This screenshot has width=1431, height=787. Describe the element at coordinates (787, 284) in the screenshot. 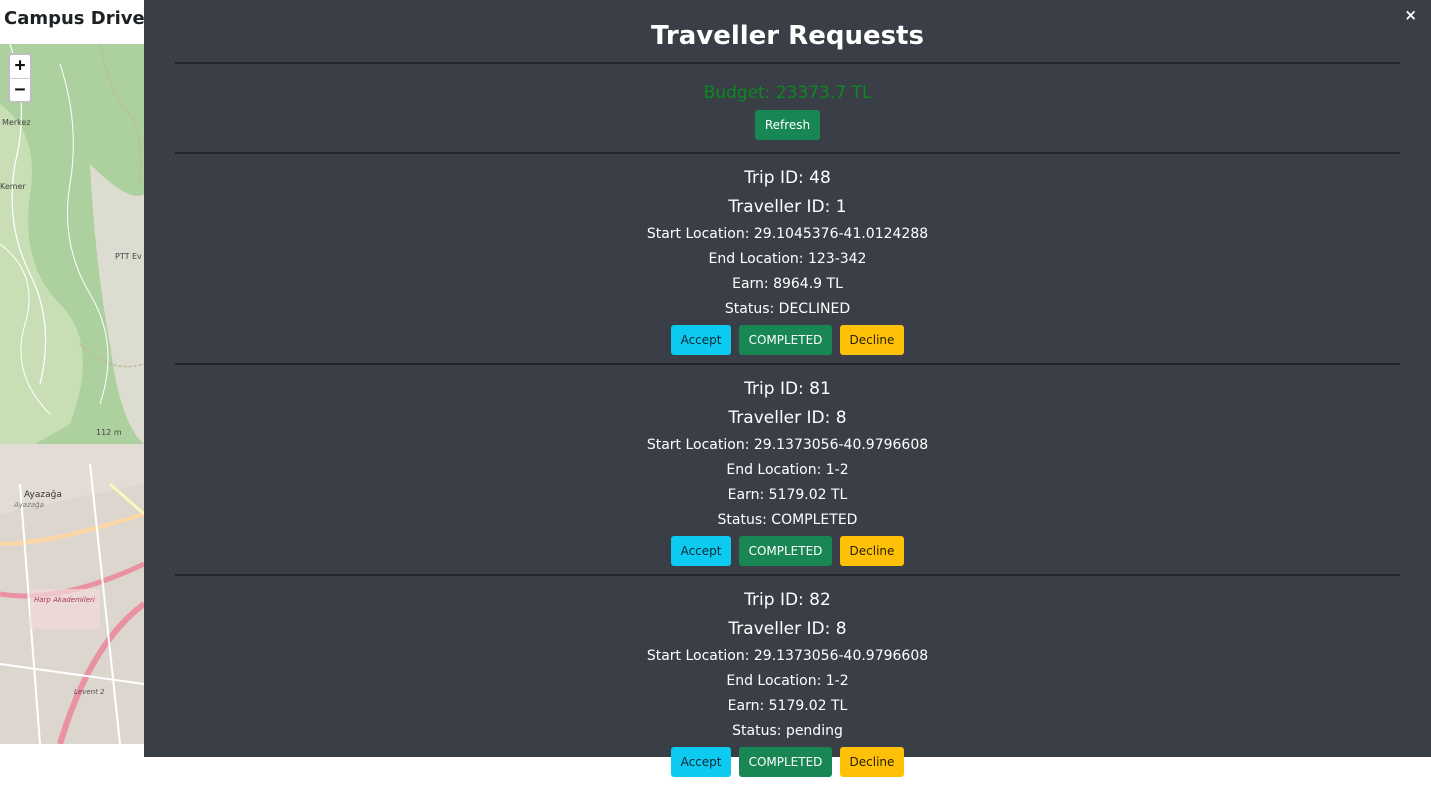

I see `earn: Earn: 8964.9 TL` at that location.